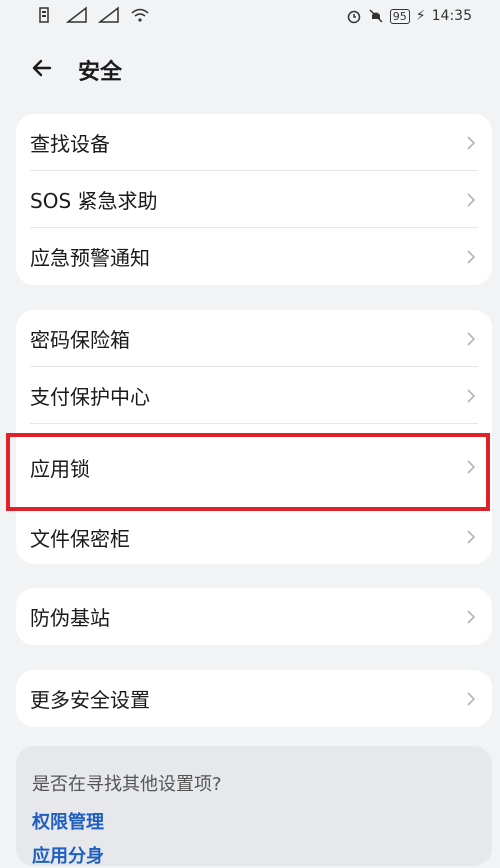 Image resolution: width=500 pixels, height=868 pixels. Describe the element at coordinates (94, 201) in the screenshot. I see `list-item-label: SOS 紧急求助` at that location.